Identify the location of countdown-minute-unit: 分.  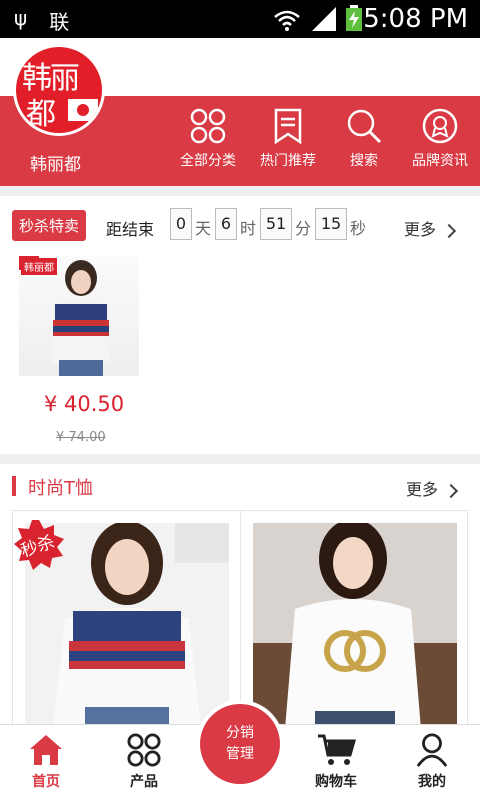
(303, 228).